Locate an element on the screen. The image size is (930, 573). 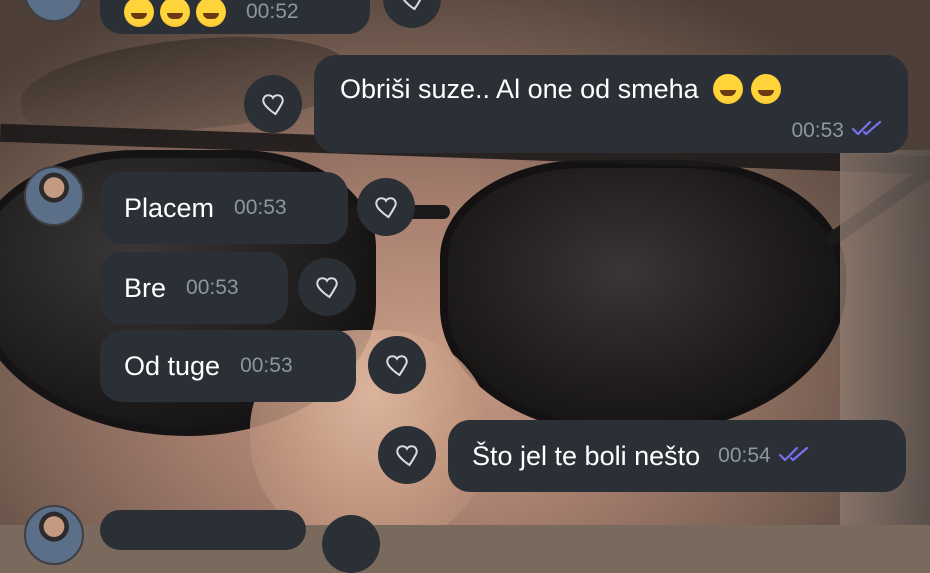
message-bubble-incoming: Placem 00:53 is located at coordinates (224, 208).